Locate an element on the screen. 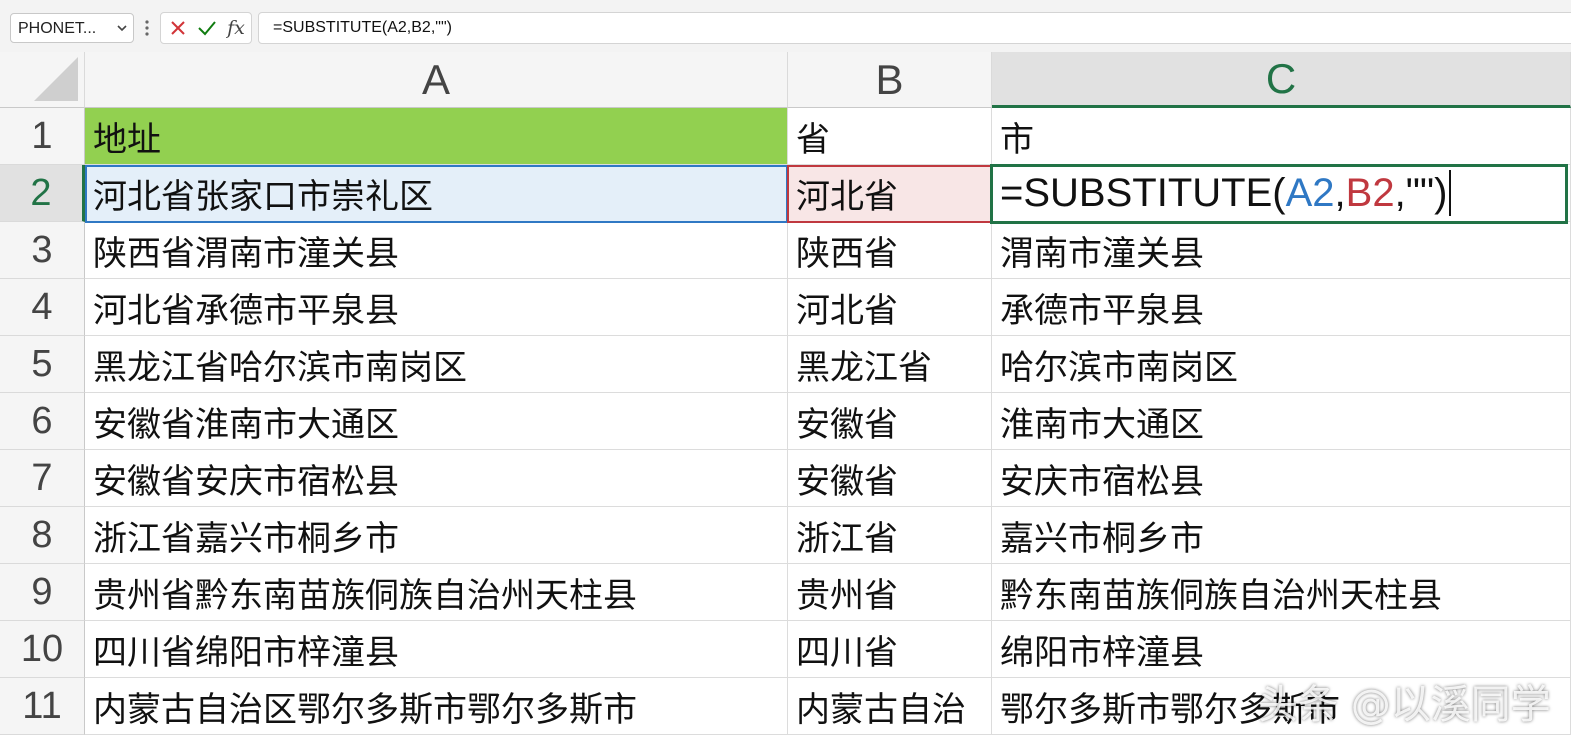  edit-sep: , is located at coordinates (1340, 192).